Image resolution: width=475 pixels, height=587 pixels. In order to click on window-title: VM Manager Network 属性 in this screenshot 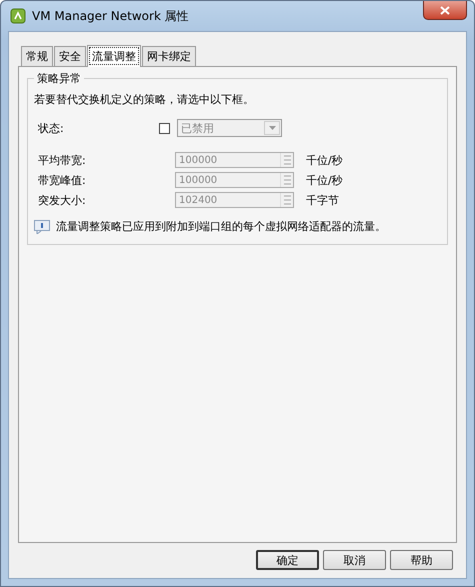, I will do `click(110, 16)`.